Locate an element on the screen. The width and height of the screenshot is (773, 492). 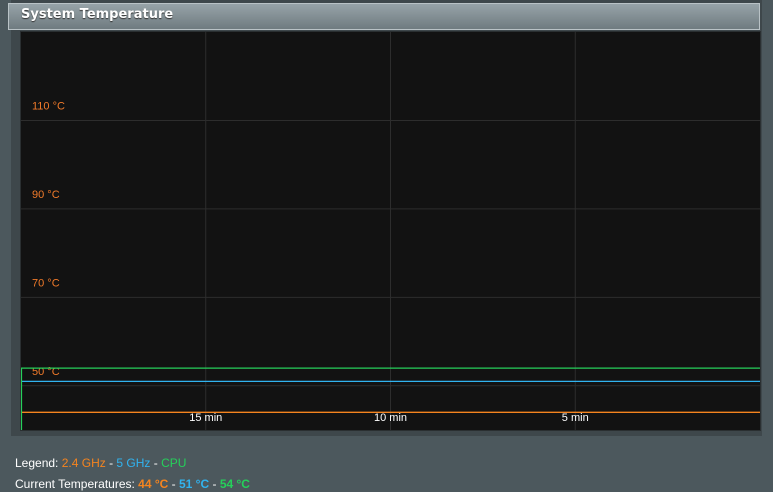
legend-5ghz: 5 GHz is located at coordinates (133, 463).